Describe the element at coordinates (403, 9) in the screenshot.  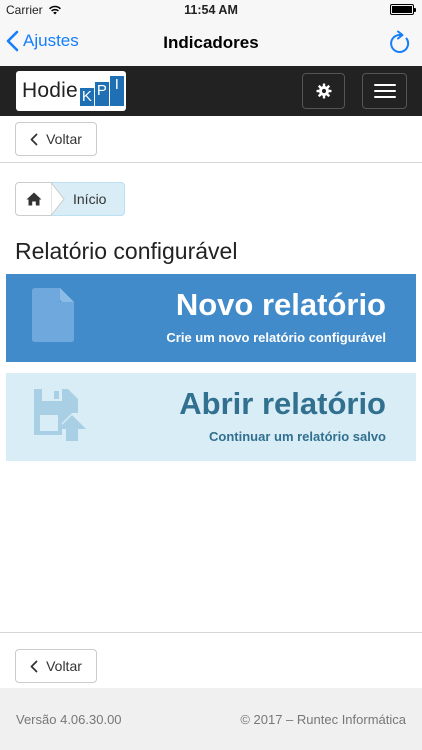
I see `battery-icon` at that location.